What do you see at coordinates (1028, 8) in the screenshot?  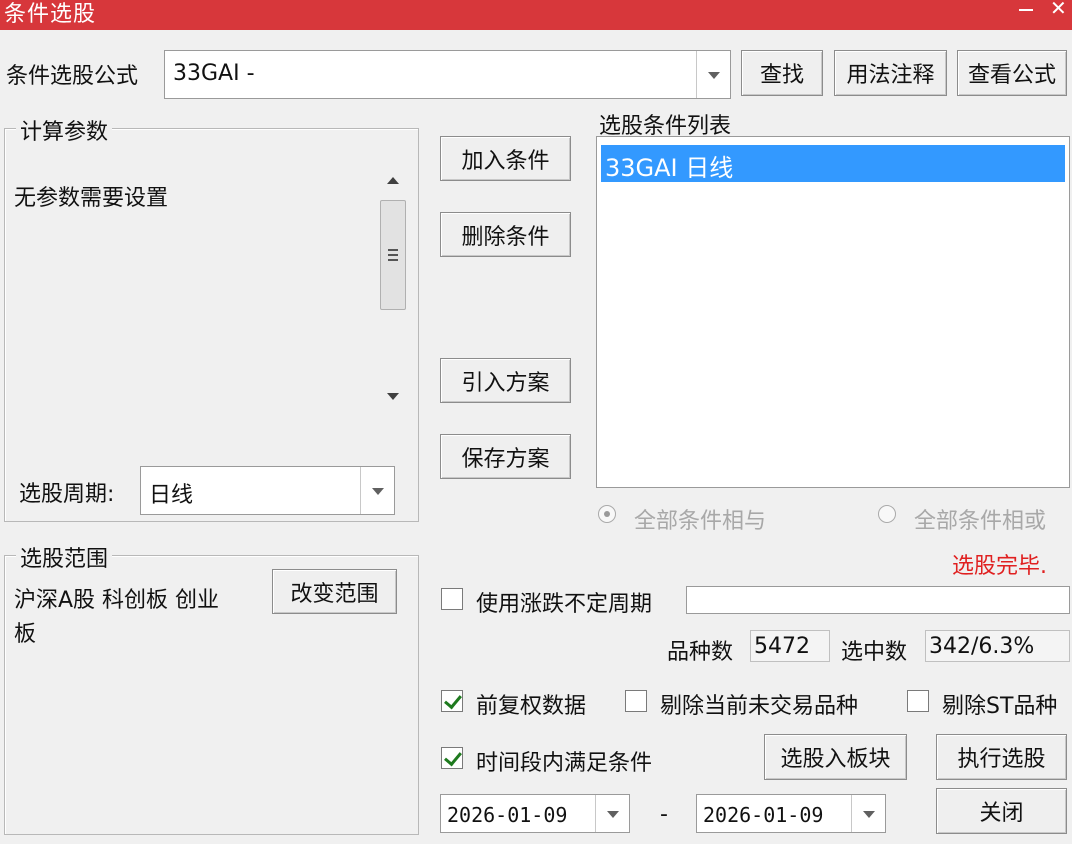 I see `minimize-icon` at bounding box center [1028, 8].